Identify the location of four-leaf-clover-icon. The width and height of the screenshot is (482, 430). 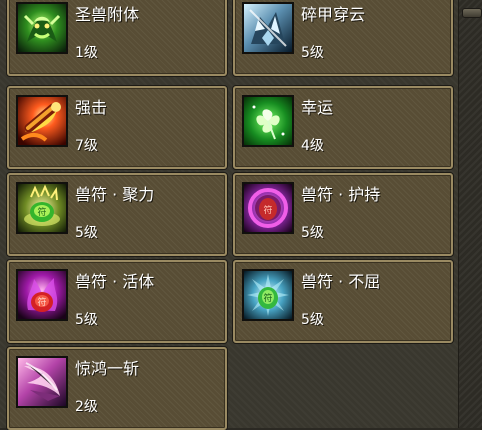
(268, 121).